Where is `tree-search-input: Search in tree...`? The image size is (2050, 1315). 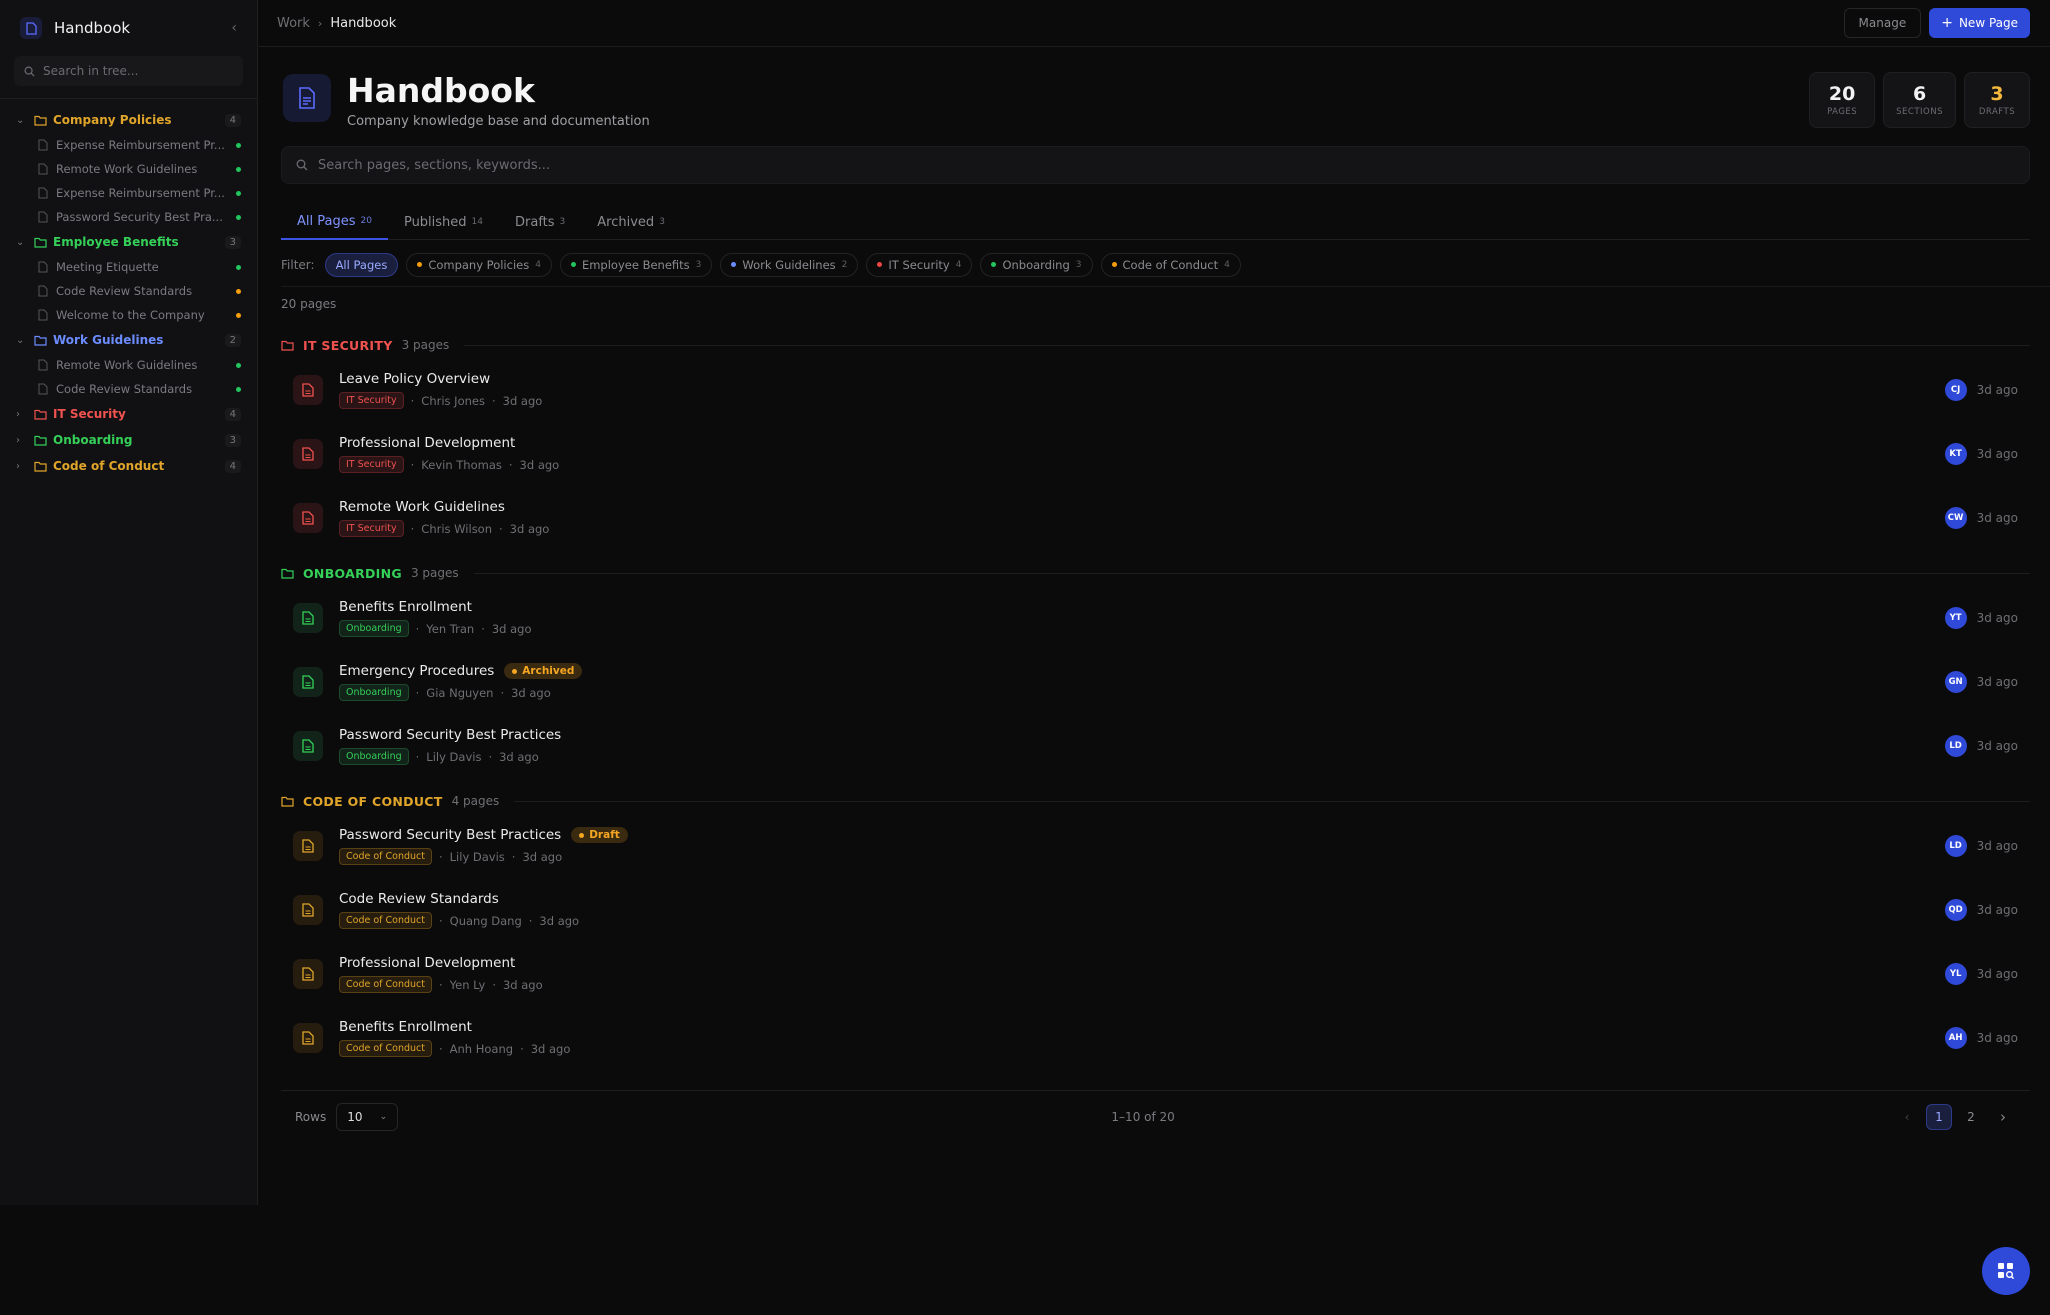
tree-search-input: Search in tree... is located at coordinates (128, 71).